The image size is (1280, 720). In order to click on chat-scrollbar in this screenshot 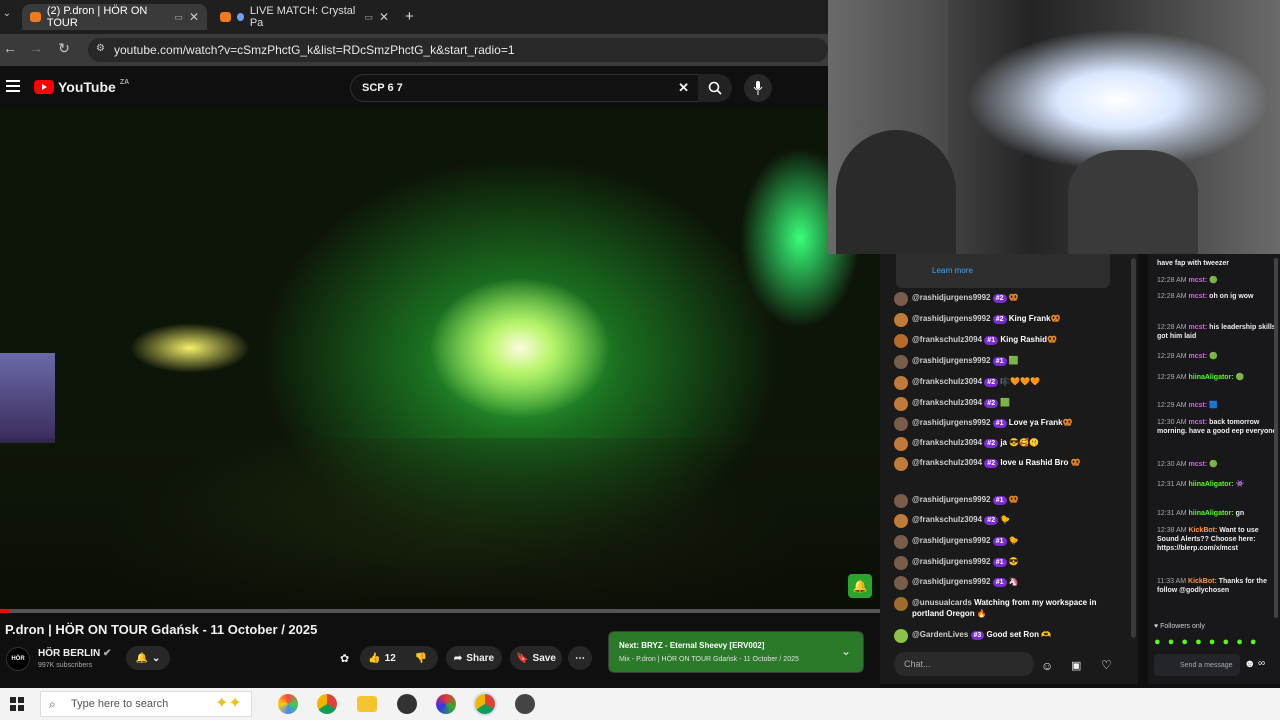, I will do `click(1133, 448)`.